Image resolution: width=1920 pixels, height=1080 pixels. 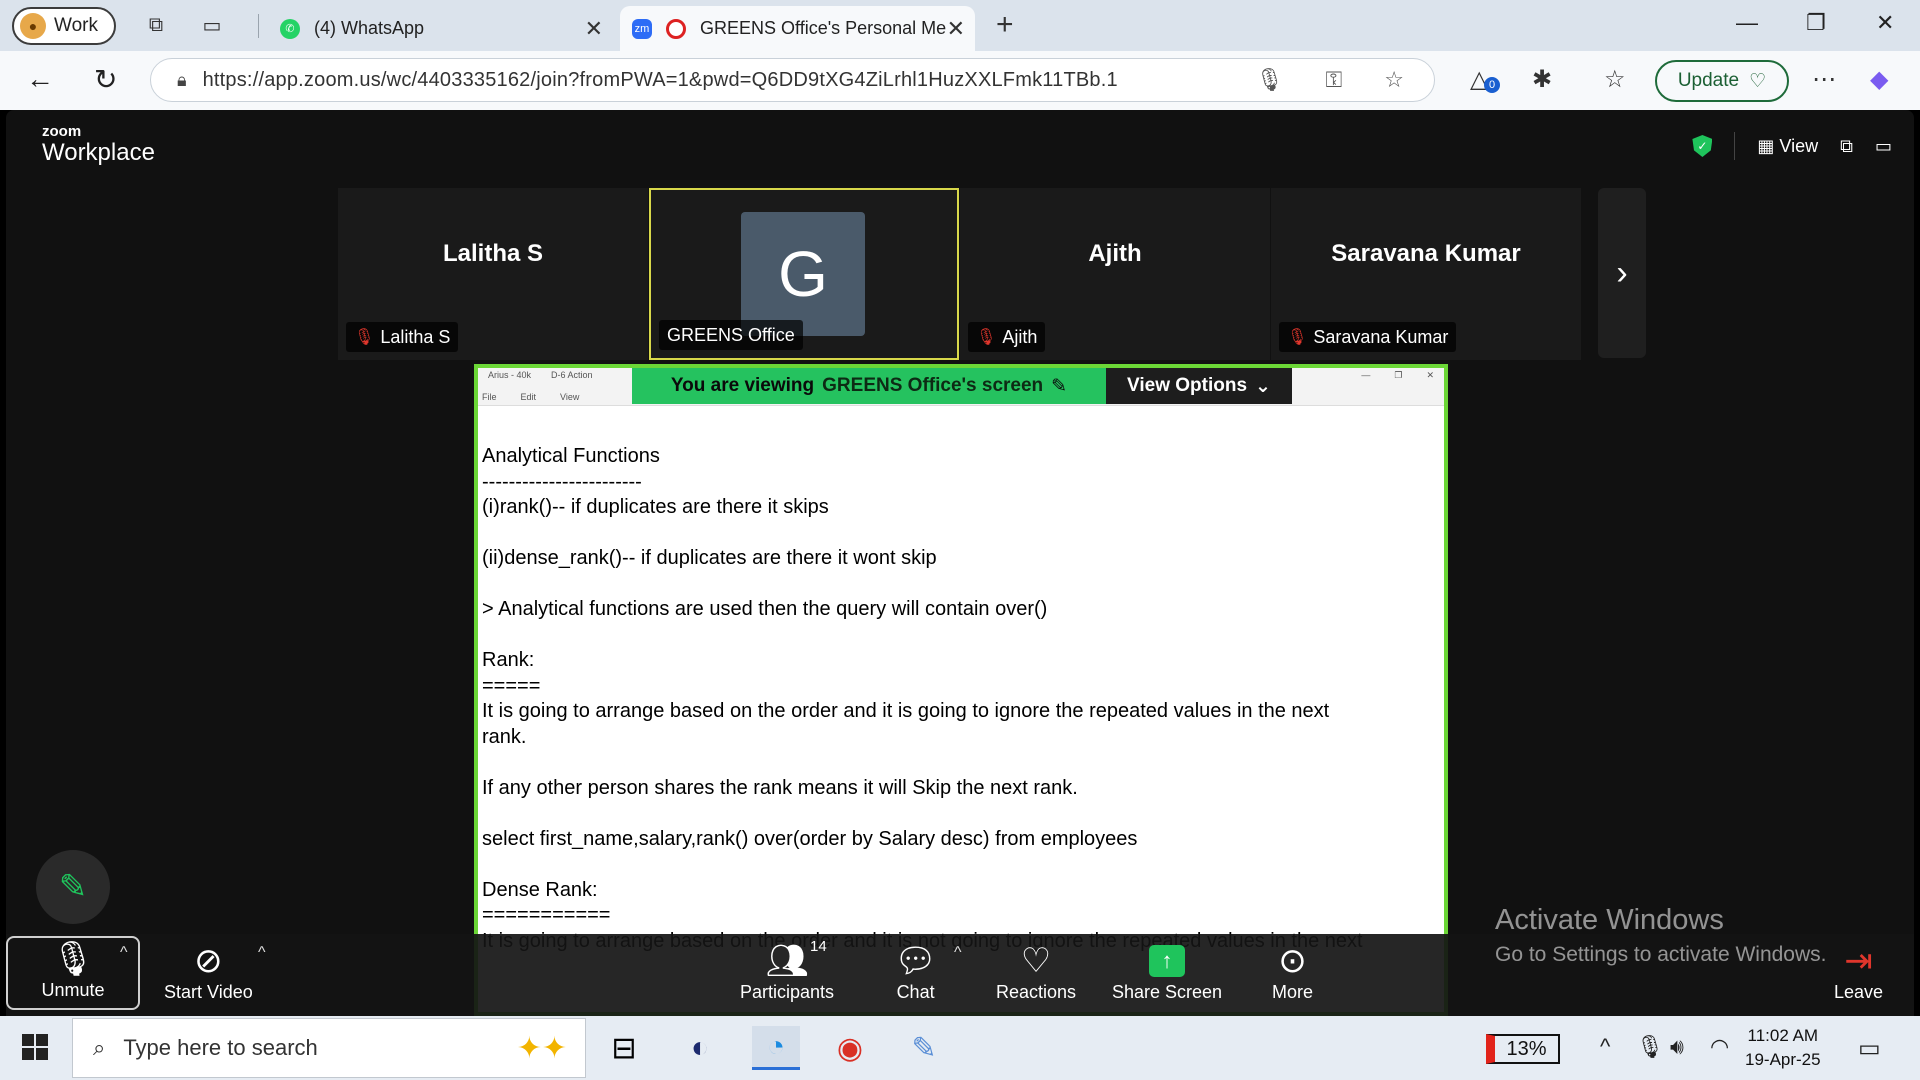 What do you see at coordinates (915, 992) in the screenshot?
I see `chat-label: Chat` at bounding box center [915, 992].